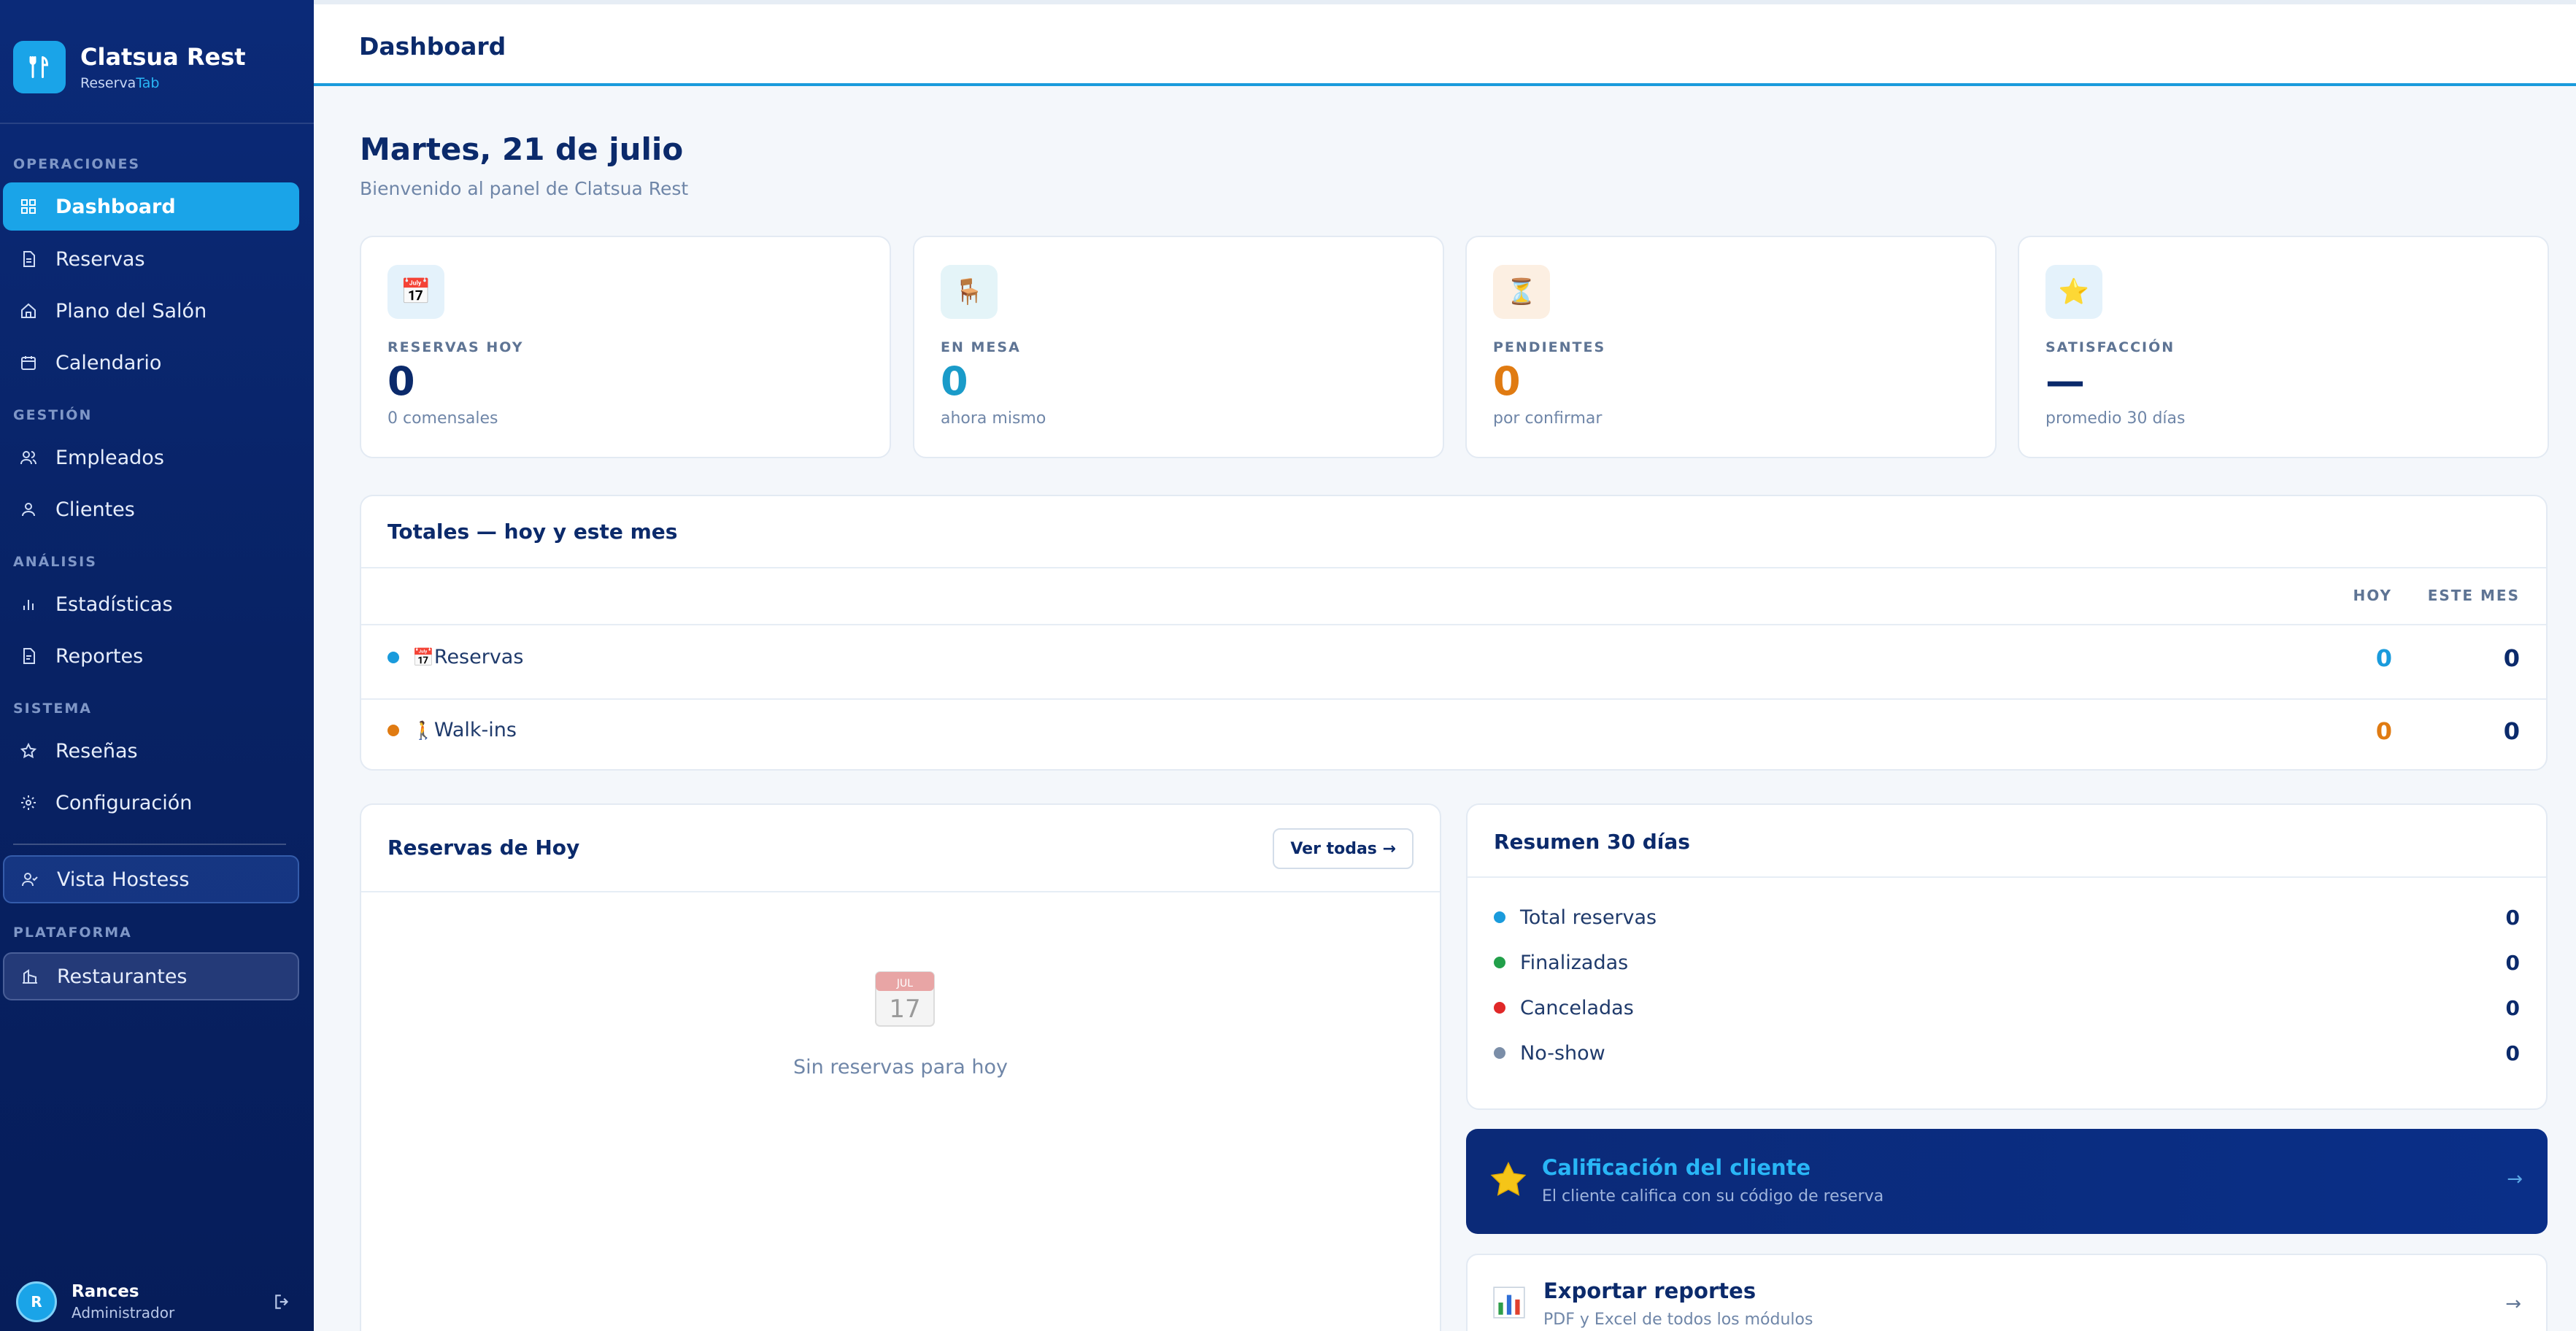  What do you see at coordinates (1548, 418) in the screenshot?
I see `stat-note: por confirmar` at bounding box center [1548, 418].